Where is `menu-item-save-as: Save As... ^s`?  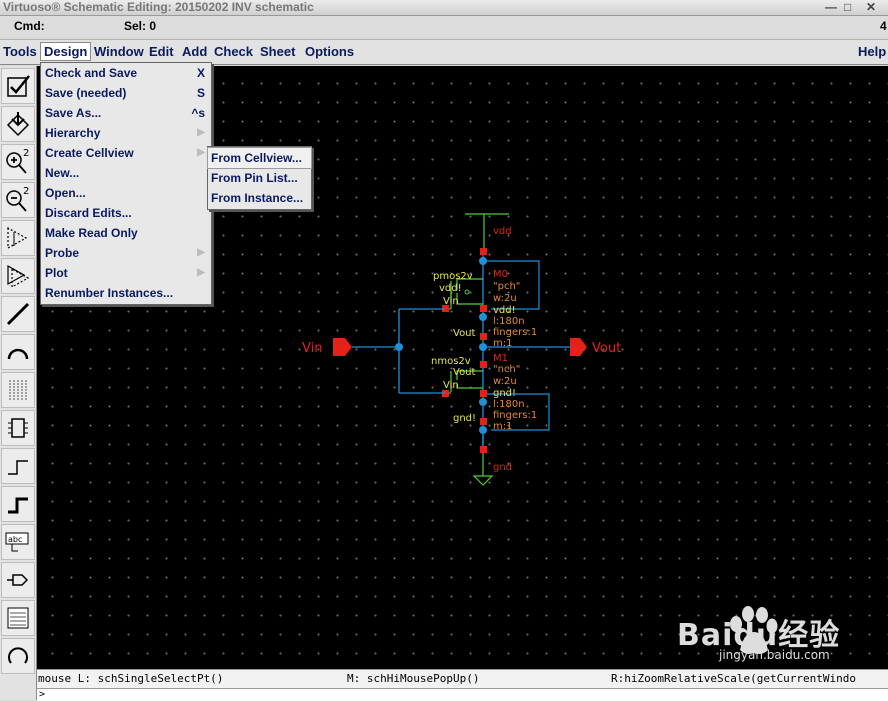
menu-item-save-as: Save As... ^s is located at coordinates (126, 113).